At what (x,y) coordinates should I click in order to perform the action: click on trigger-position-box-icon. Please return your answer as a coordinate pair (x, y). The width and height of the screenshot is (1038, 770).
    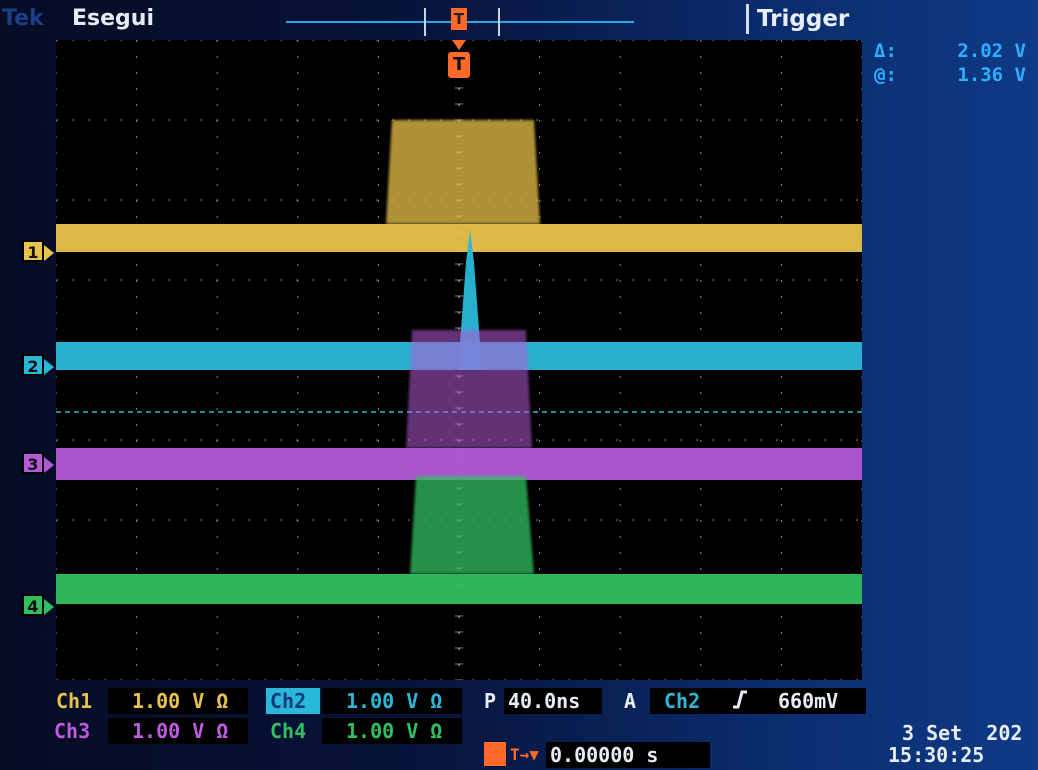
    Looking at the image, I should click on (495, 754).